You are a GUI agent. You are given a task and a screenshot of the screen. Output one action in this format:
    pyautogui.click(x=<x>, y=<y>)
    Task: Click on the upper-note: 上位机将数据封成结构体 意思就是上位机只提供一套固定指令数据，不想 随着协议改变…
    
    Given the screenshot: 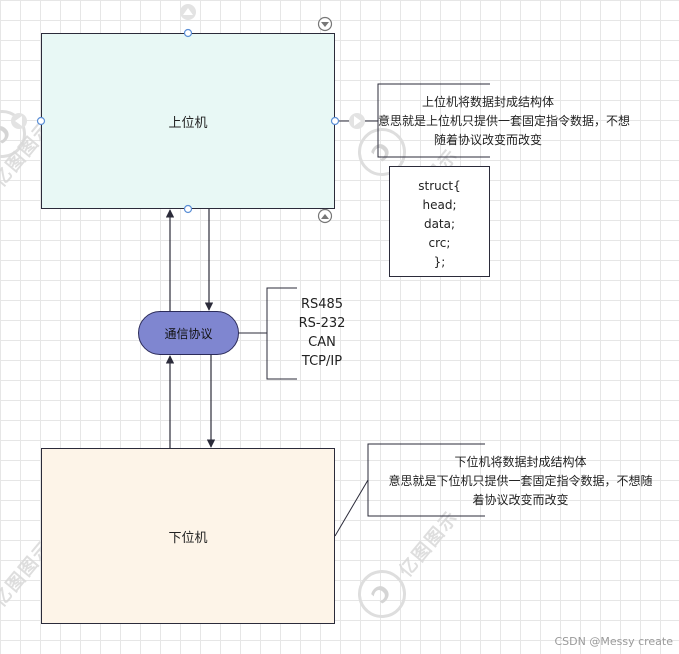 What is the action you would take?
    pyautogui.click(x=504, y=121)
    